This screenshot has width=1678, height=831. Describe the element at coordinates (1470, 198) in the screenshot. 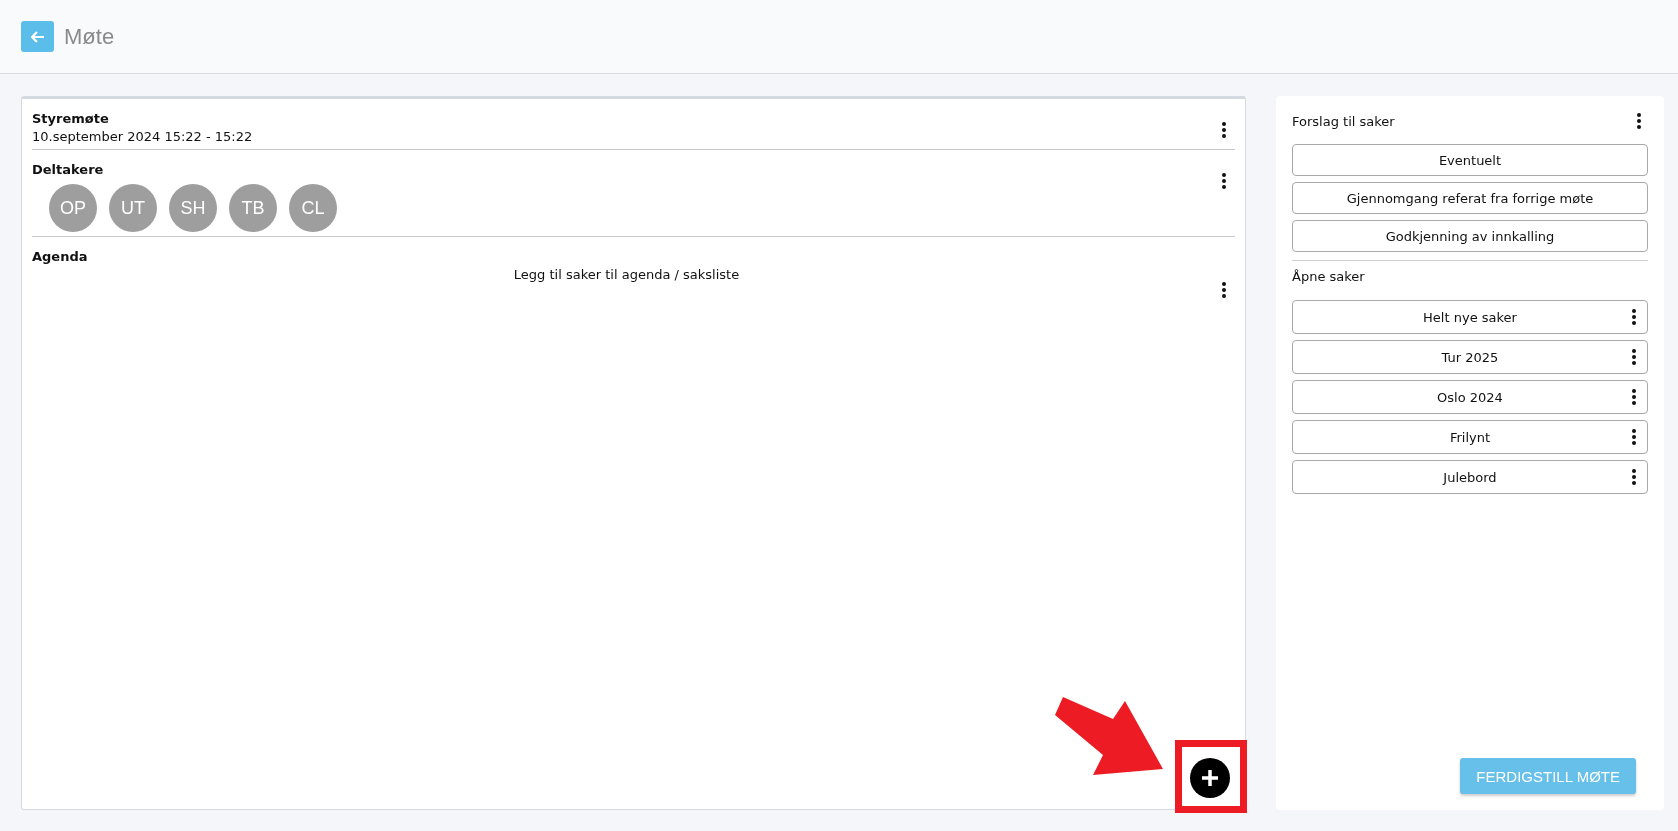

I see `suggestion-item: Gjennomgang referat fra forrige møte` at that location.